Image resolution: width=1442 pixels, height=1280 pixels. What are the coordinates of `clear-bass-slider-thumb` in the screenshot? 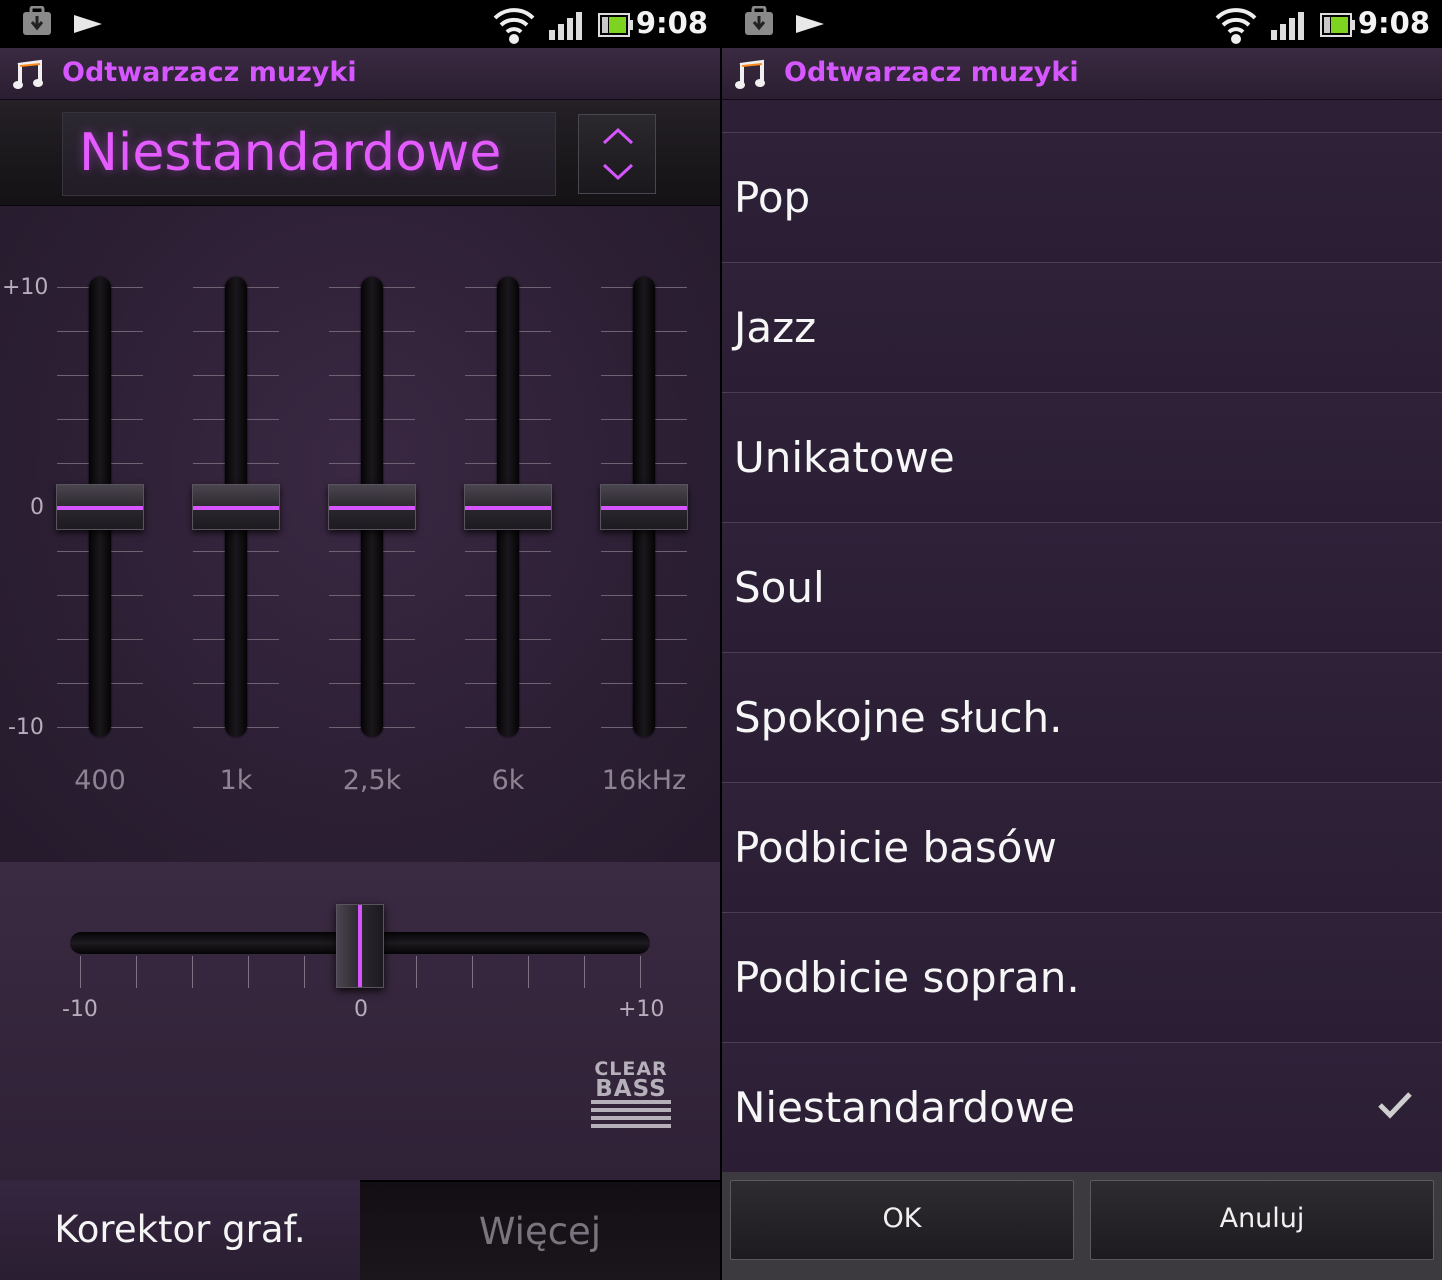 It's located at (360, 946).